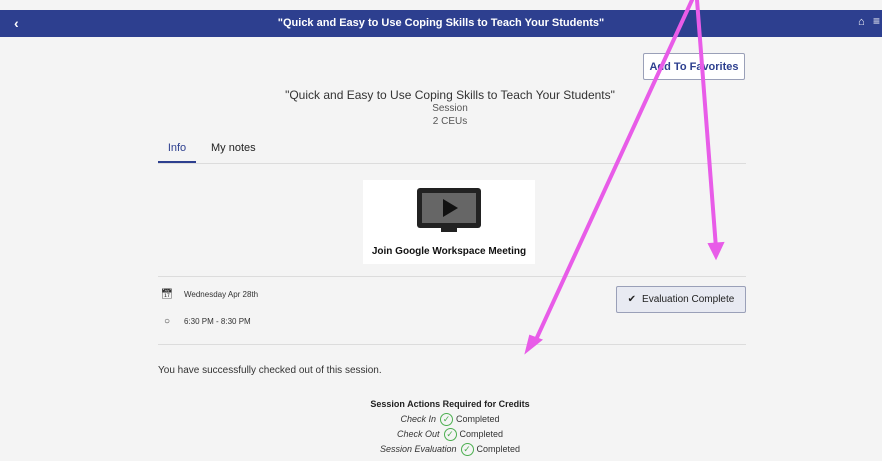 This screenshot has height=461, width=882. Describe the element at coordinates (418, 419) in the screenshot. I see `action-name: Check In` at that location.